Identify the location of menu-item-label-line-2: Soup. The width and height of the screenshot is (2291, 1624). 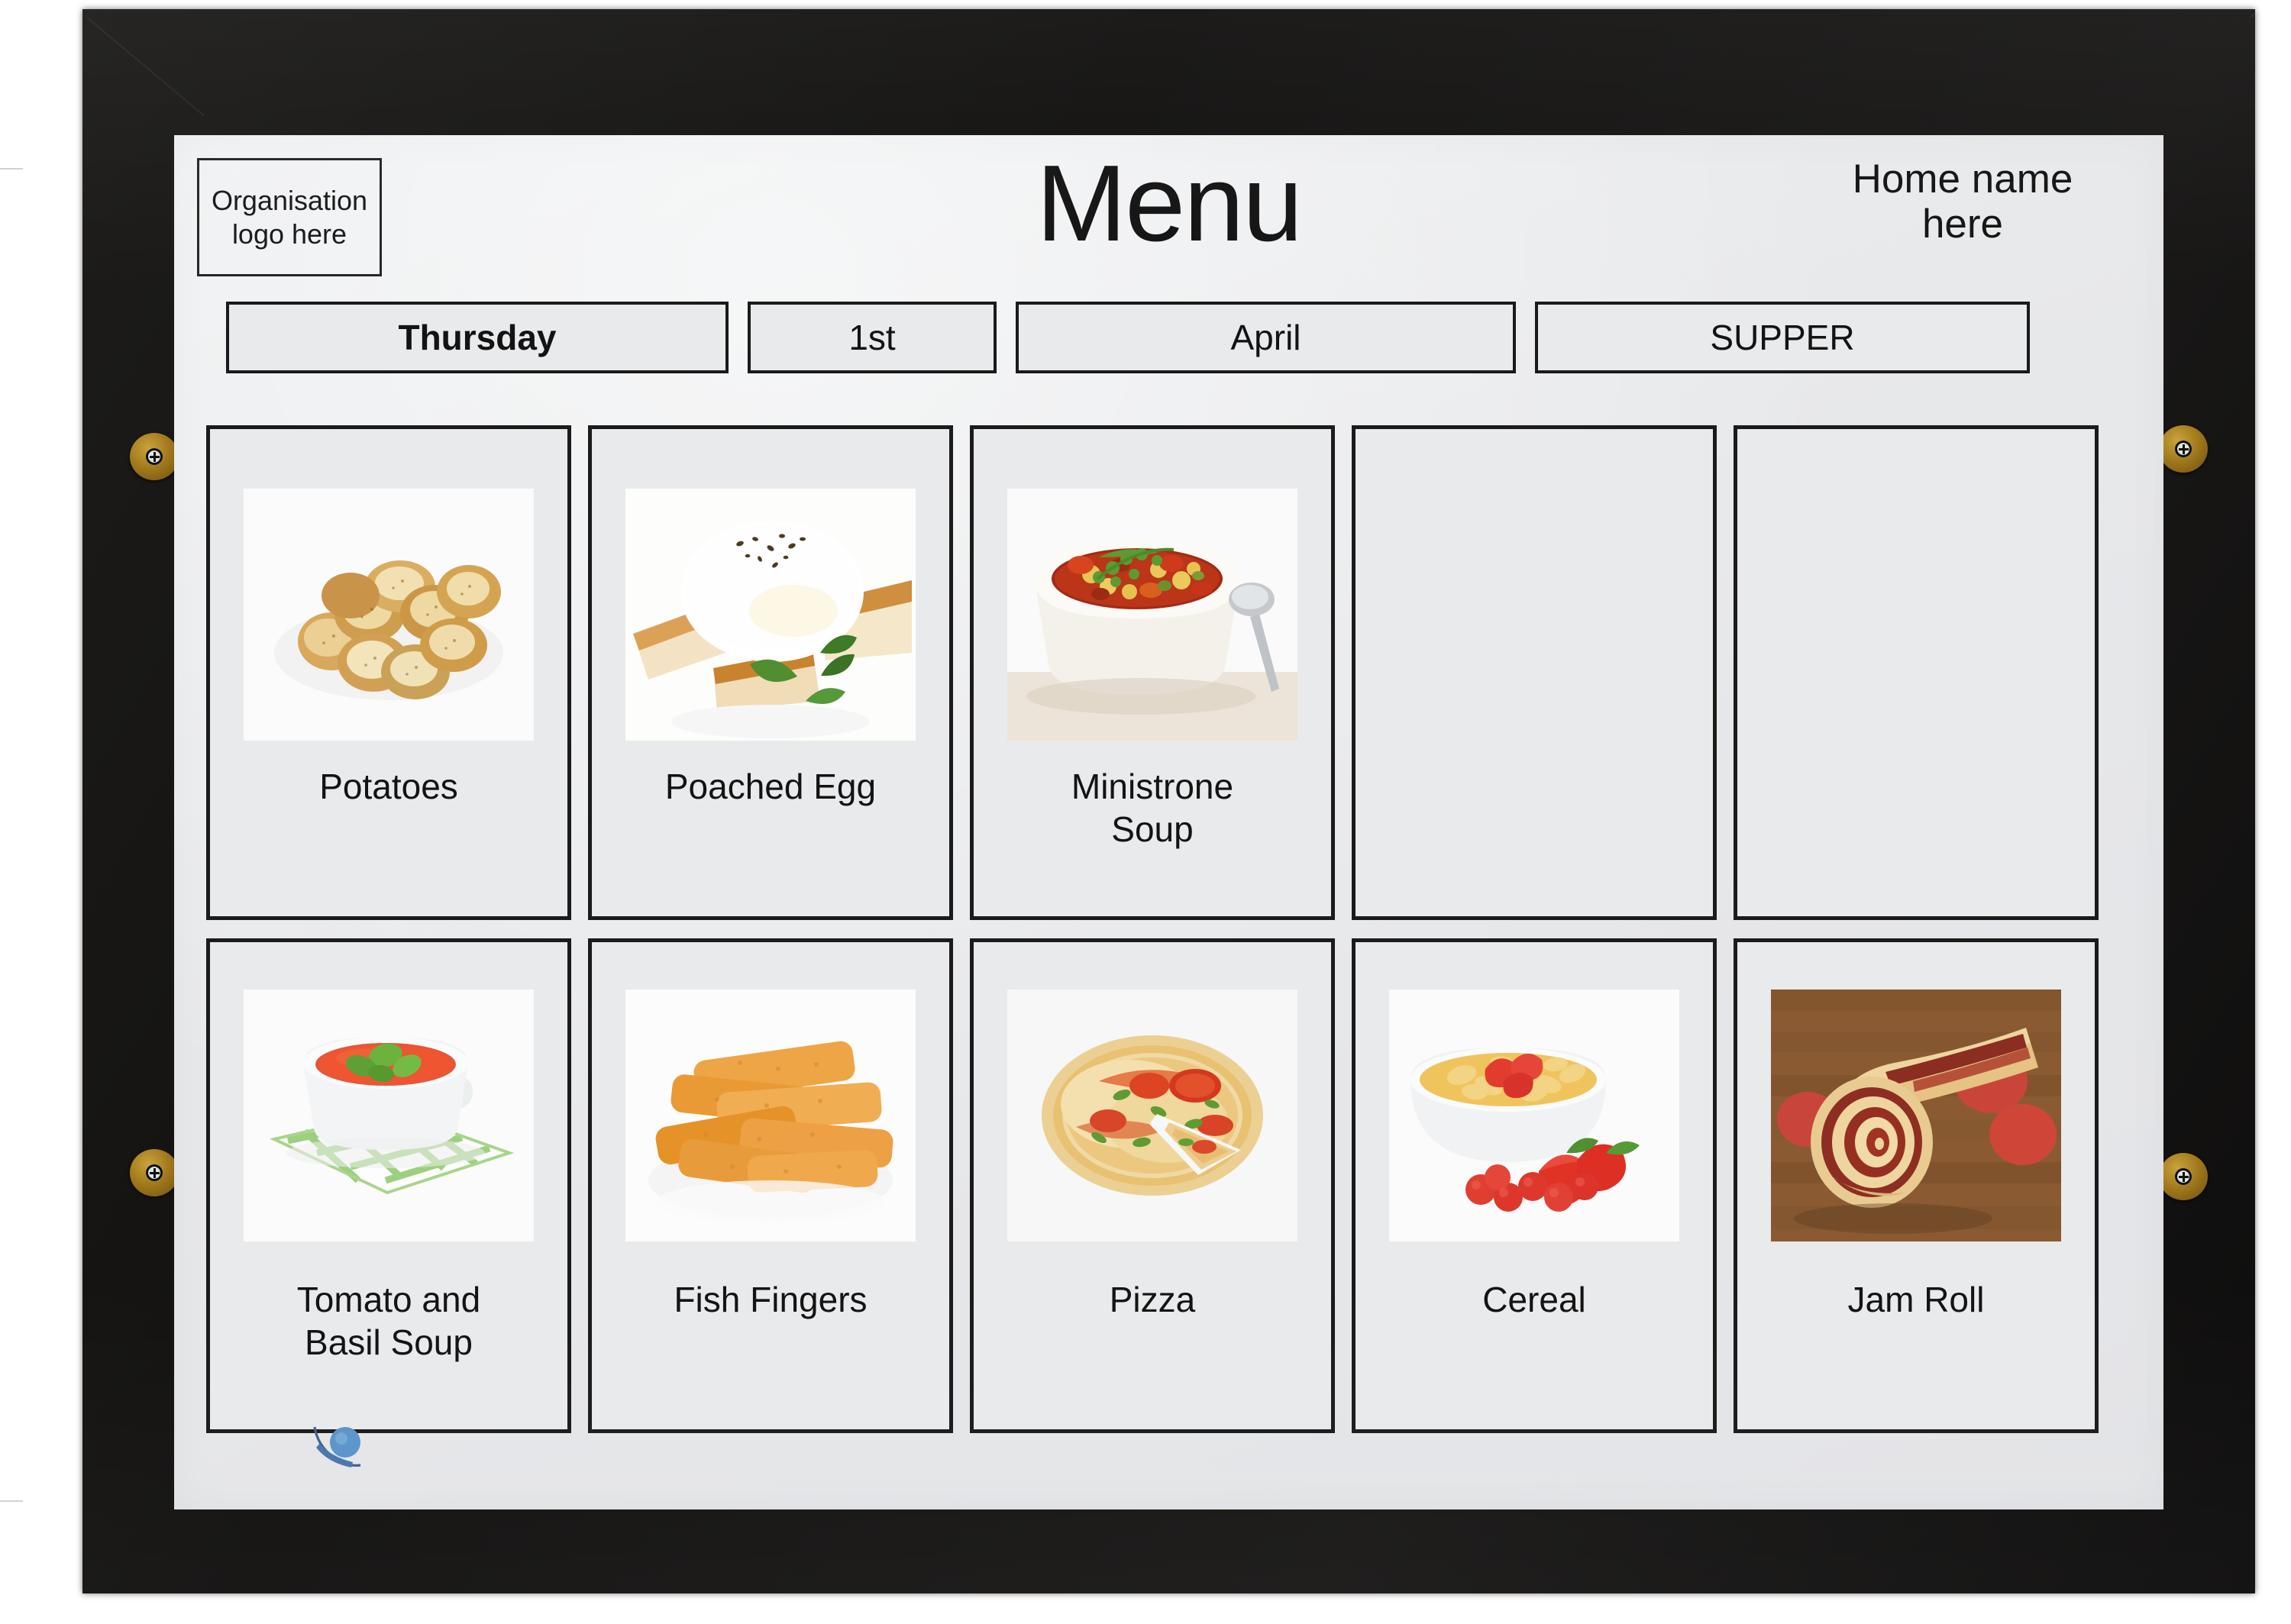
(1152, 829).